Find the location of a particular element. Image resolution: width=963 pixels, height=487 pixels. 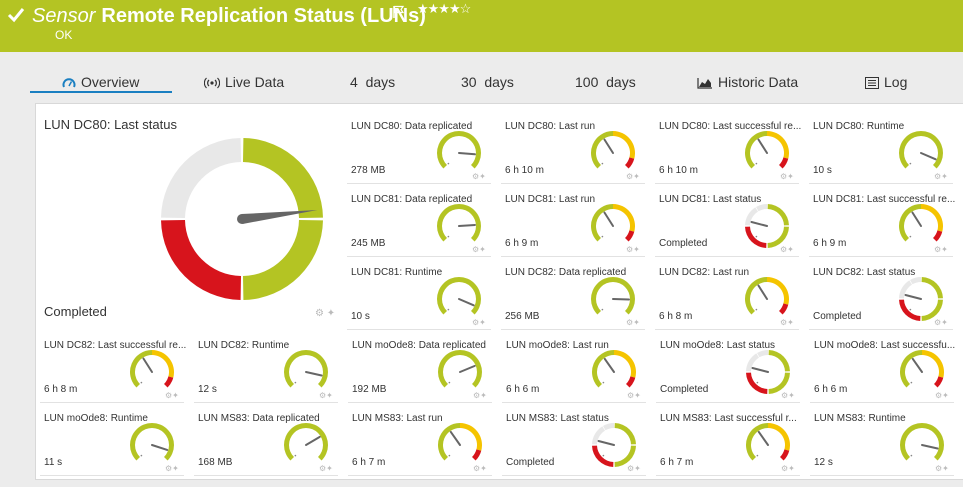

gauge-tile: LUN MS83: Last status Completed ⚙✦ is located at coordinates (578, 440).